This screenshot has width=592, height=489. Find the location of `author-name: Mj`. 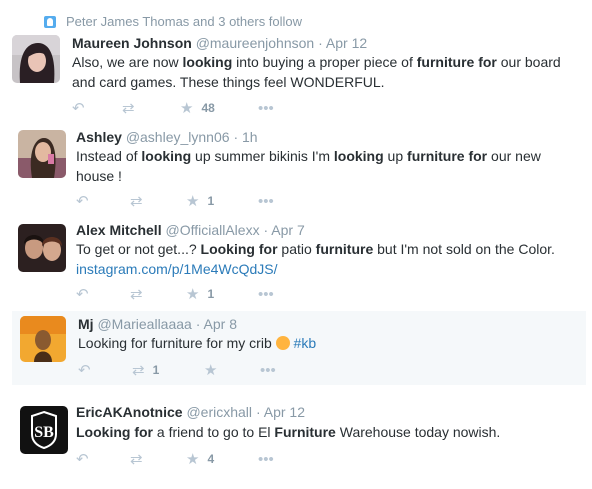

author-name: Mj is located at coordinates (86, 324).